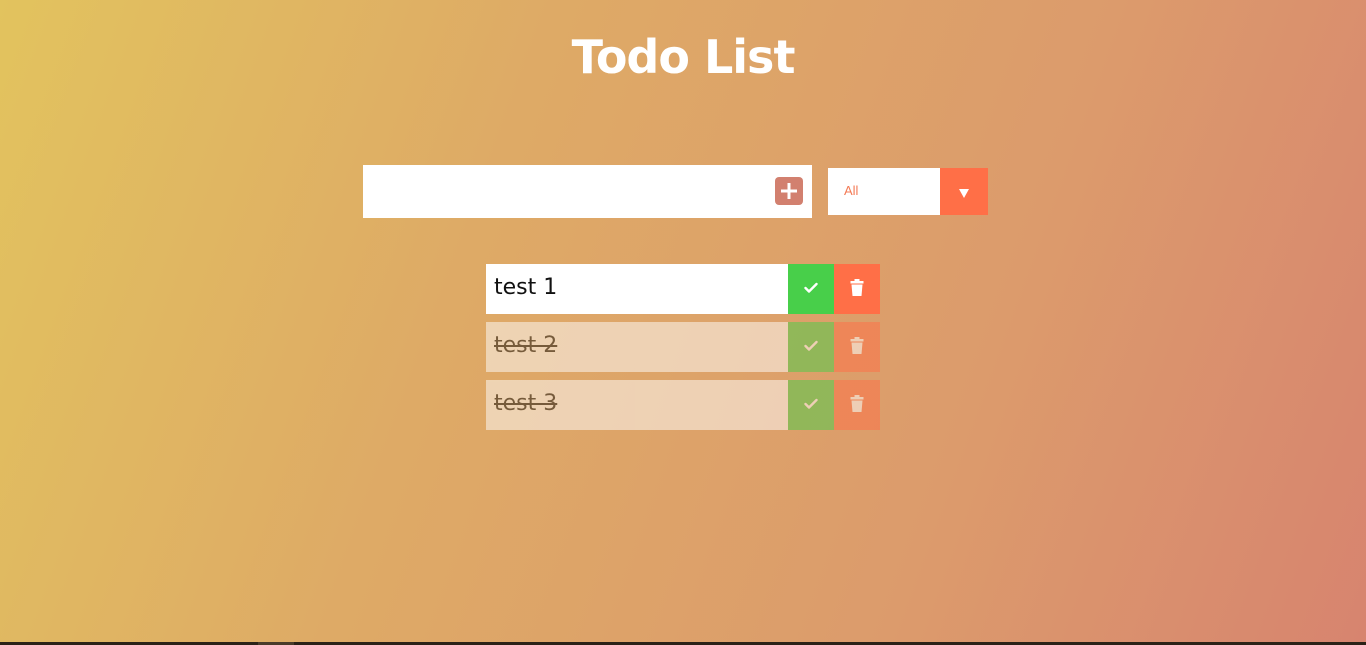  I want to click on todo-item: test 2, so click(683, 347).